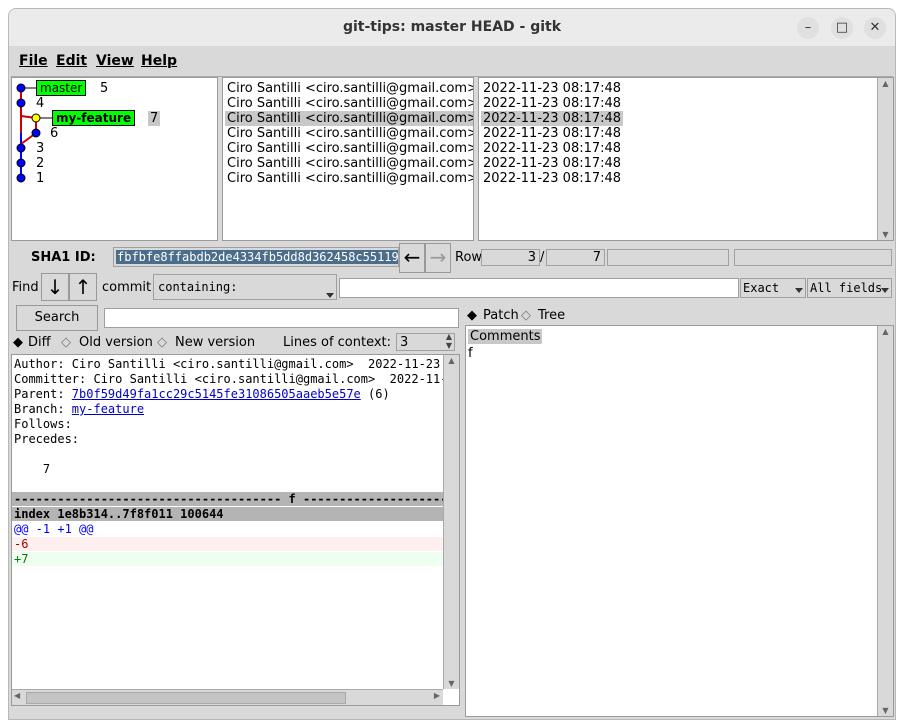  I want to click on branch-tag-master: master, so click(61, 88).